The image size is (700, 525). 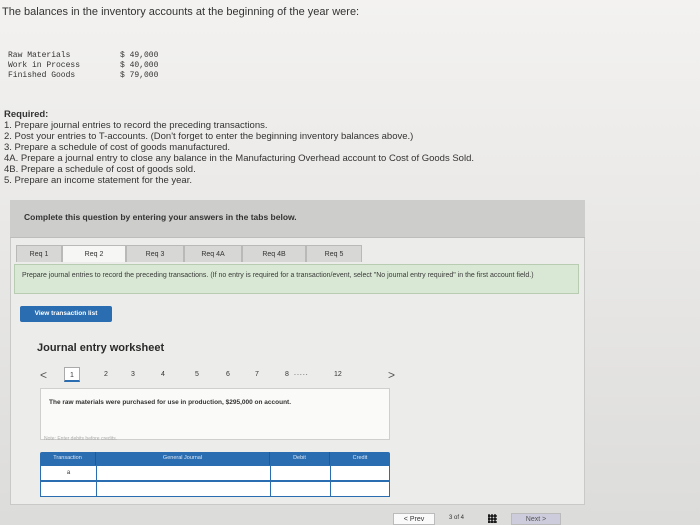 I want to click on view-transaction-list-button: View transaction list, so click(x=66, y=314).